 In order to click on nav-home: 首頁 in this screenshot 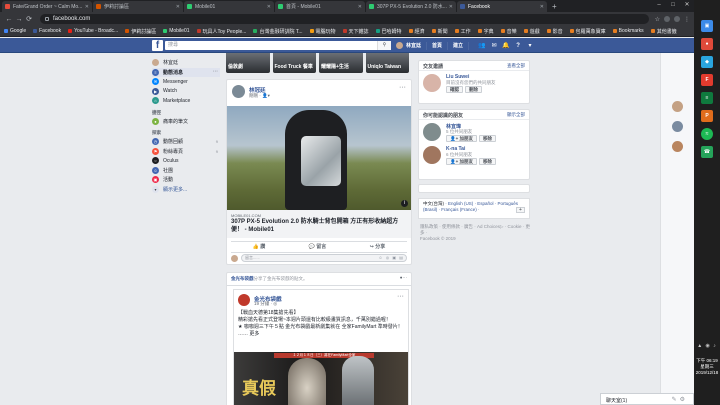, I will do `click(437, 45)`.